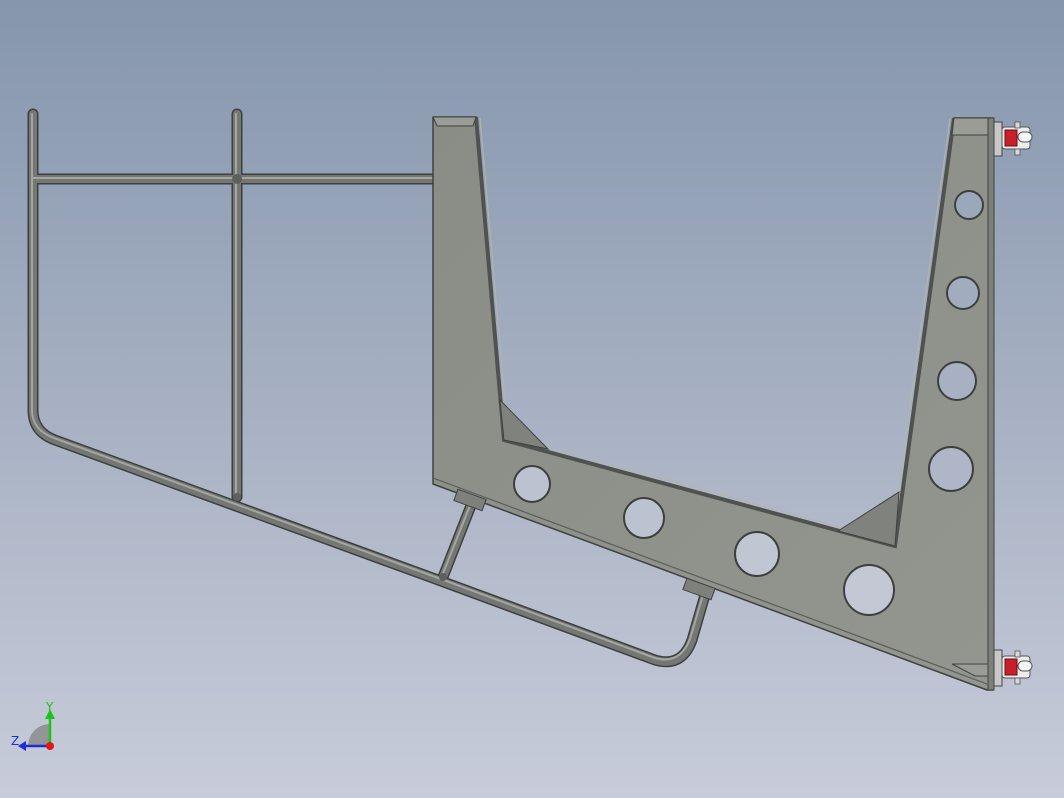 This screenshot has height=798, width=1064. I want to click on orientation-triad, so click(36, 730).